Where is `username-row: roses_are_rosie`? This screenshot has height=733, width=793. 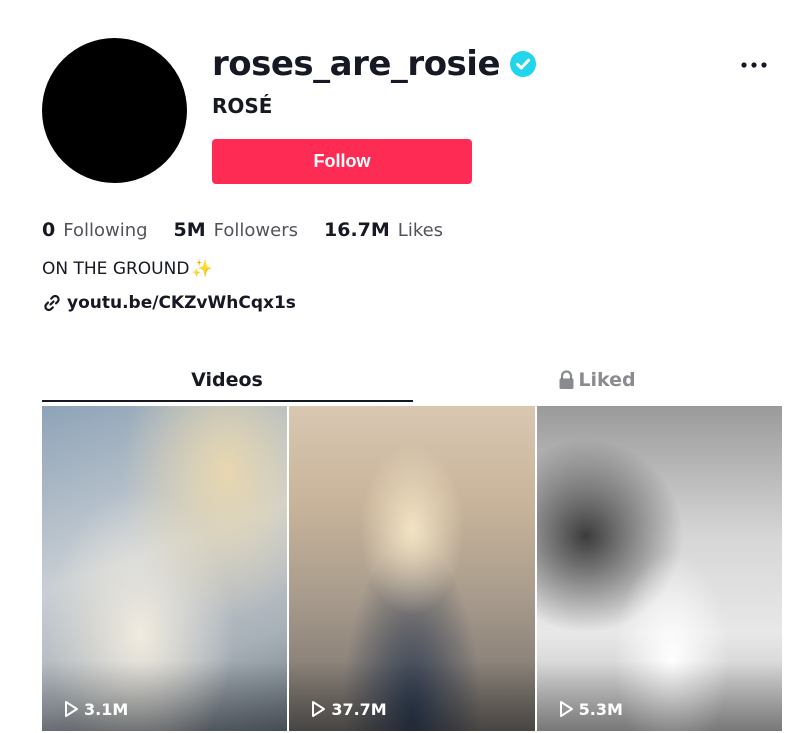
username-row: roses_are_rosie is located at coordinates (374, 64).